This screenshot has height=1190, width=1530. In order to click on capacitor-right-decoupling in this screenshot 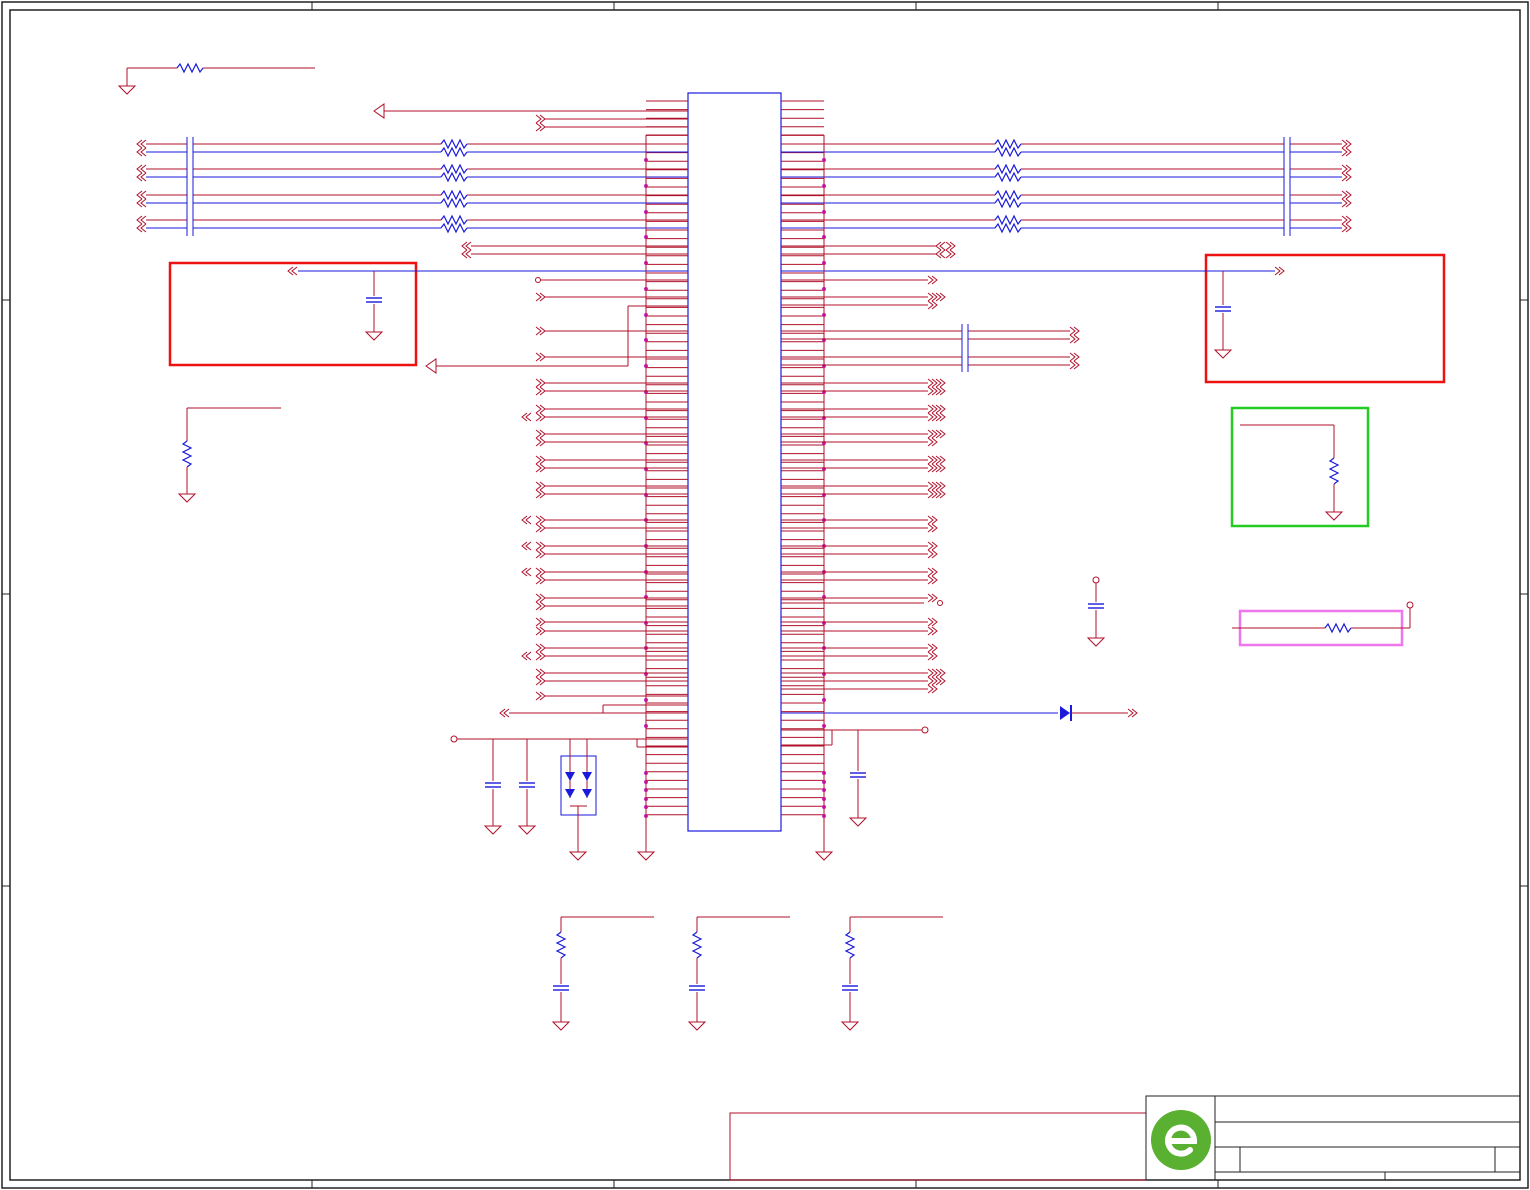, I will do `click(1096, 611)`.